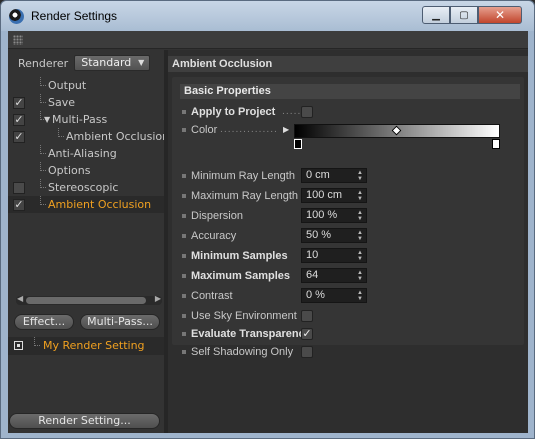 Image resolution: width=535 pixels, height=439 pixels. What do you see at coordinates (307, 334) in the screenshot?
I see `option-checkbox: ✓` at bounding box center [307, 334].